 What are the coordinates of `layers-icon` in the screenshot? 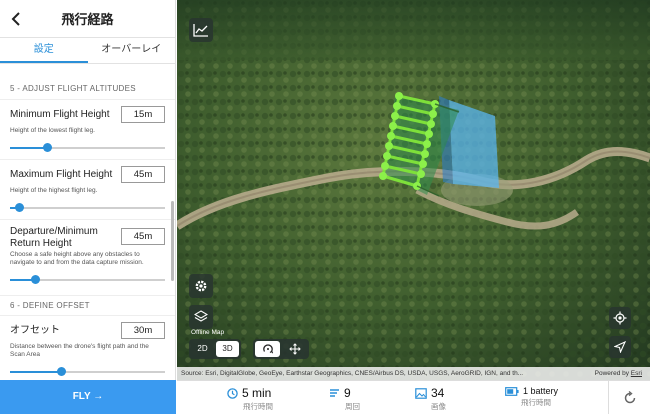 It's located at (201, 316).